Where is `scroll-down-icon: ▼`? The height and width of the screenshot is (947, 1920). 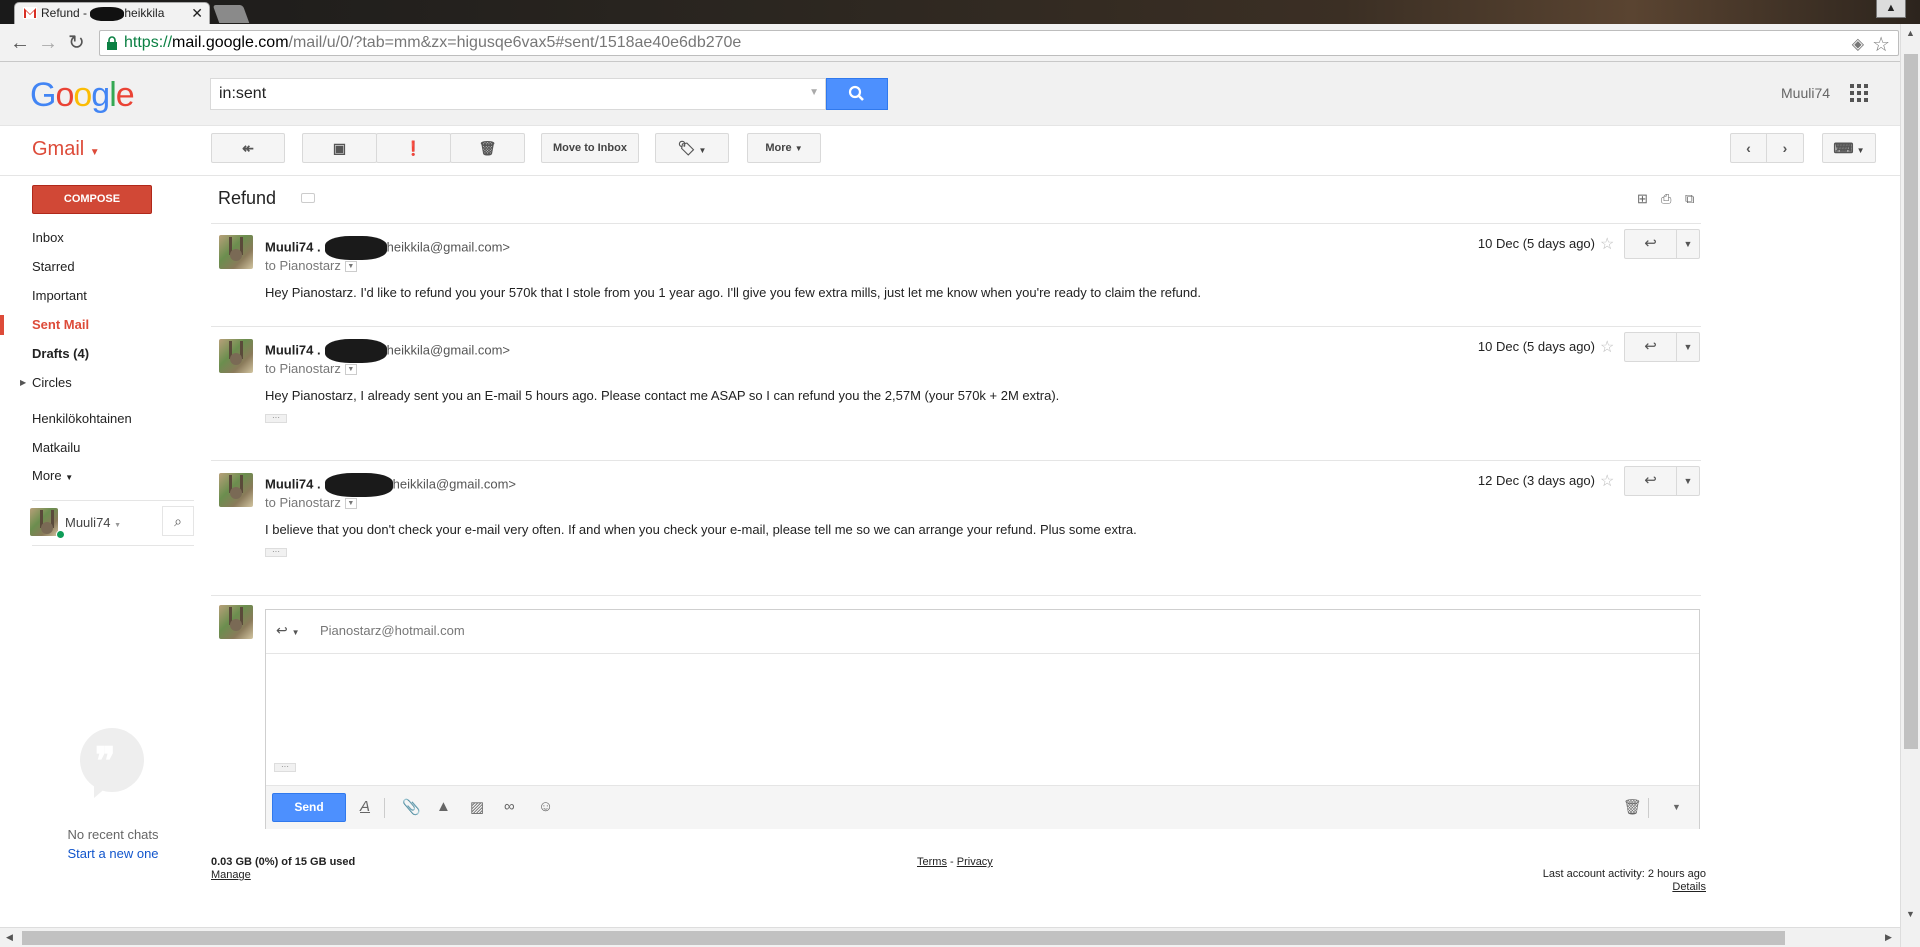 scroll-down-icon: ▼ is located at coordinates (1910, 914).